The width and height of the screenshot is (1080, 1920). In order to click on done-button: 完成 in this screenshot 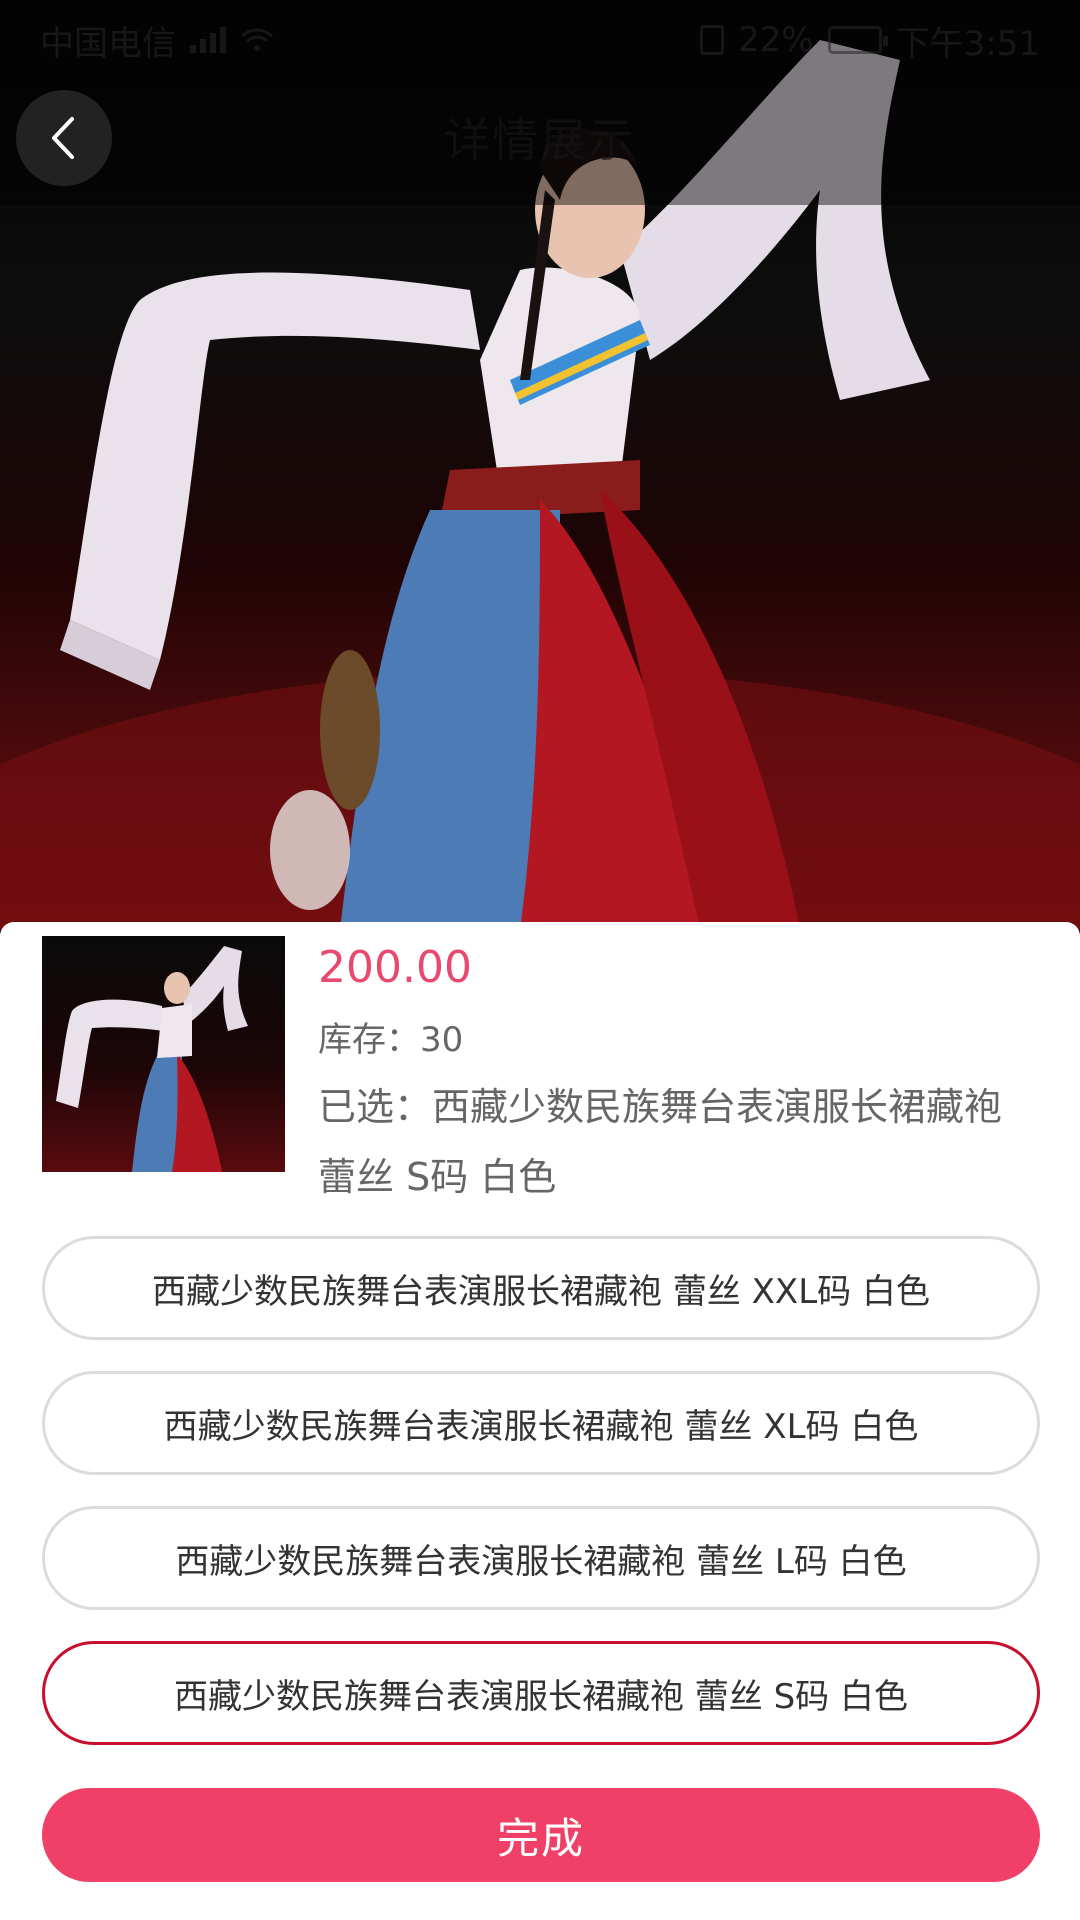, I will do `click(541, 1835)`.